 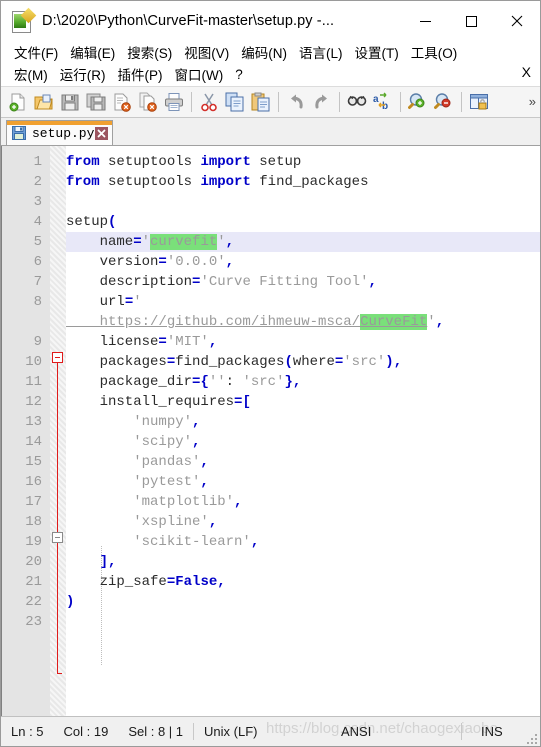 What do you see at coordinates (377, 52) in the screenshot?
I see `menu-settings: 设置(T)` at bounding box center [377, 52].